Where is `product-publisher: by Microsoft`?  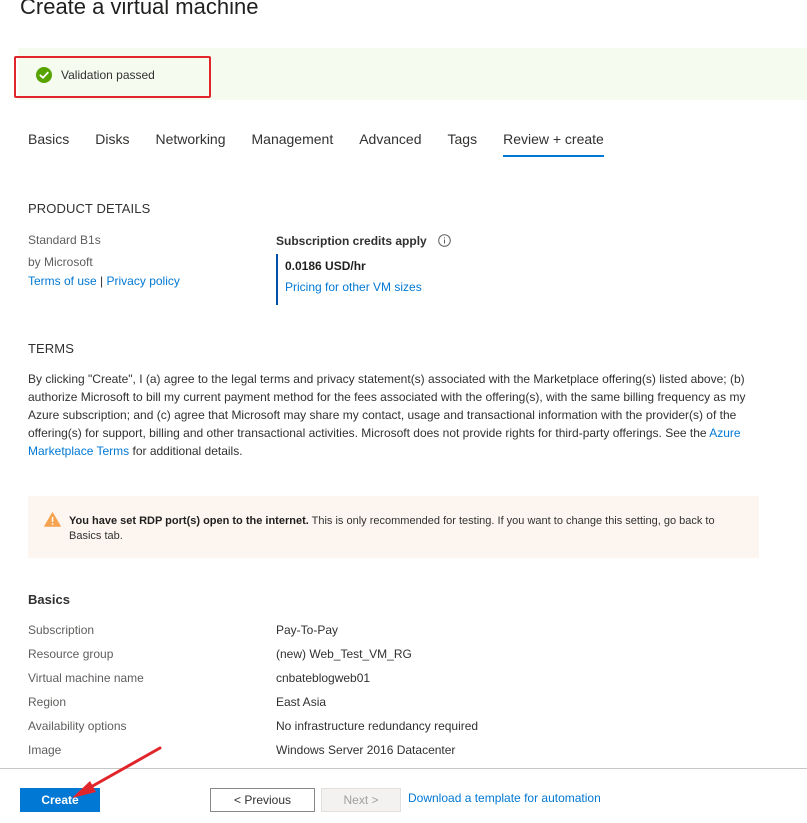 product-publisher: by Microsoft is located at coordinates (60, 262).